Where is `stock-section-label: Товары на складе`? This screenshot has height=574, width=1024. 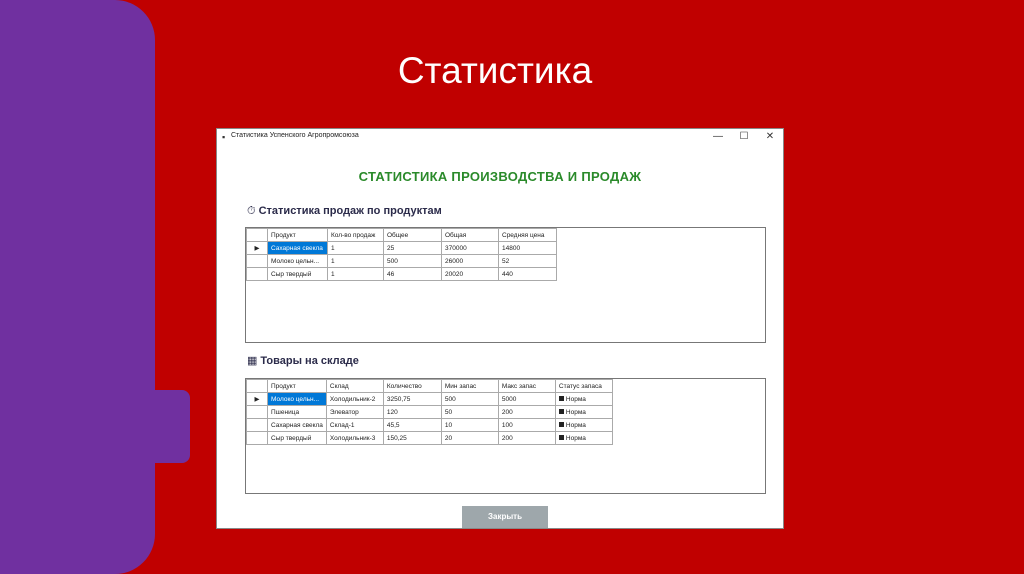 stock-section-label: Товары на складе is located at coordinates (309, 361).